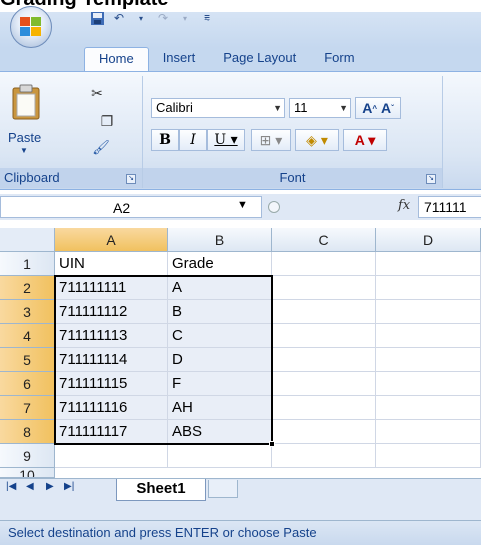  What do you see at coordinates (220, 264) in the screenshot?
I see `cell-b1: Grade` at bounding box center [220, 264].